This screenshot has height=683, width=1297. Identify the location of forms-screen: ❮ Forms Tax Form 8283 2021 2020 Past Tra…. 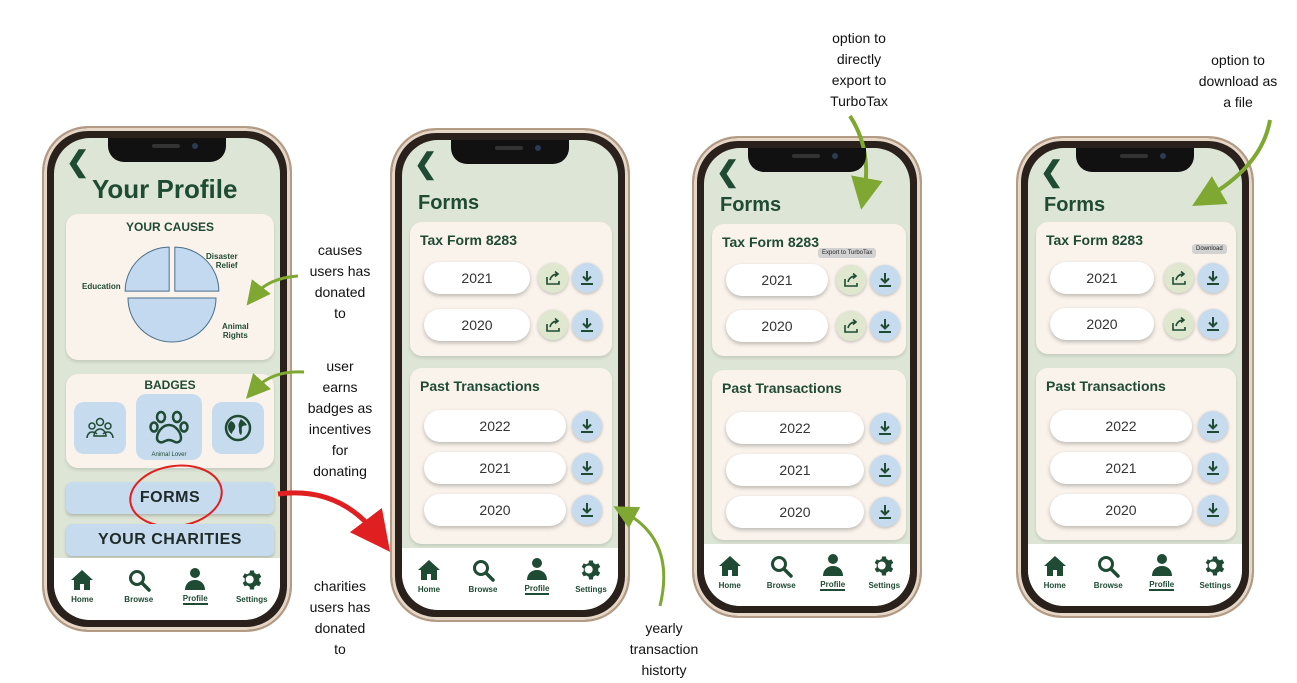
(510, 375).